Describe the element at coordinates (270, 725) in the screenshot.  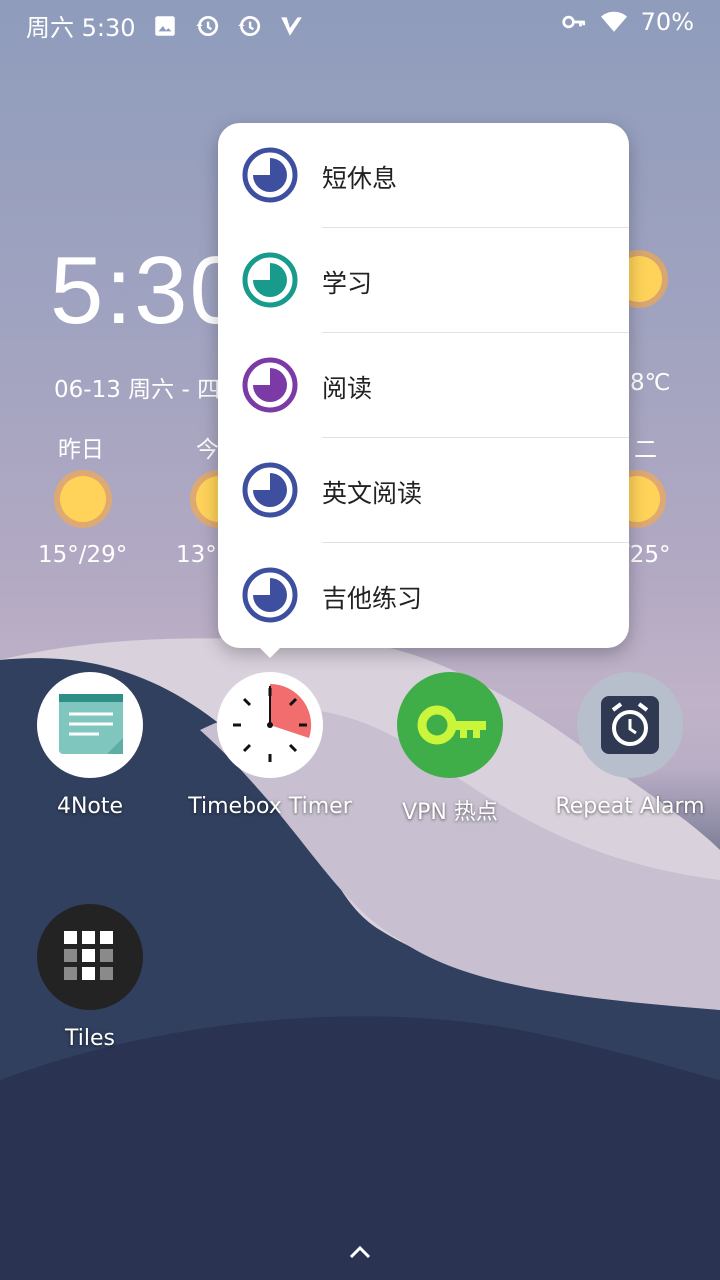
I see `timer-clock-icon` at that location.